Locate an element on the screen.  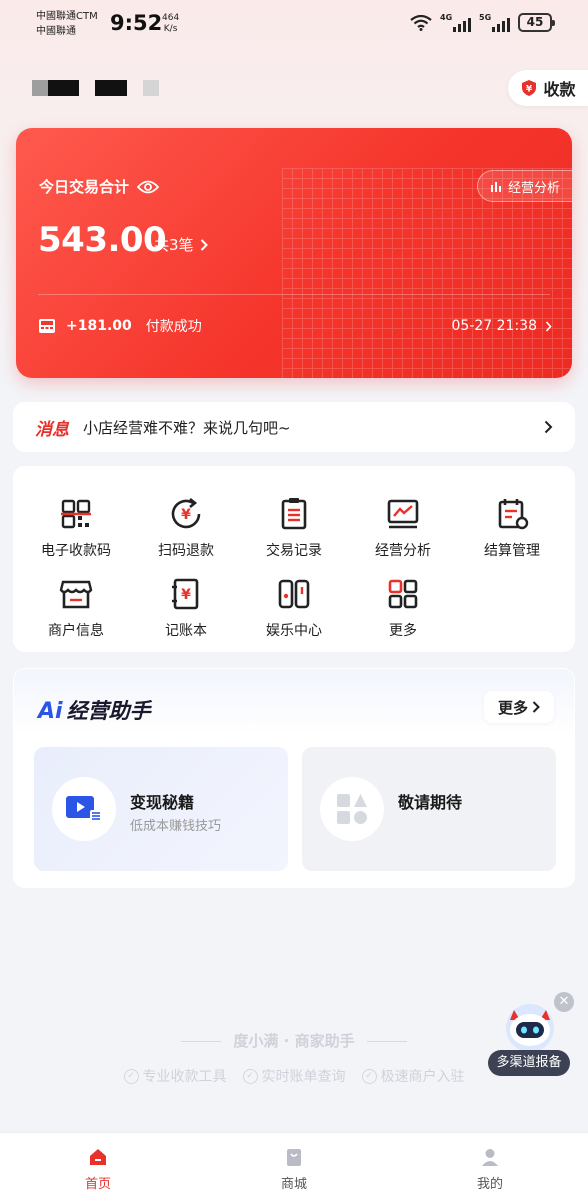
ai-tile-monetize: 变现秘籍 低成本赚钱技巧 is located at coordinates (161, 809).